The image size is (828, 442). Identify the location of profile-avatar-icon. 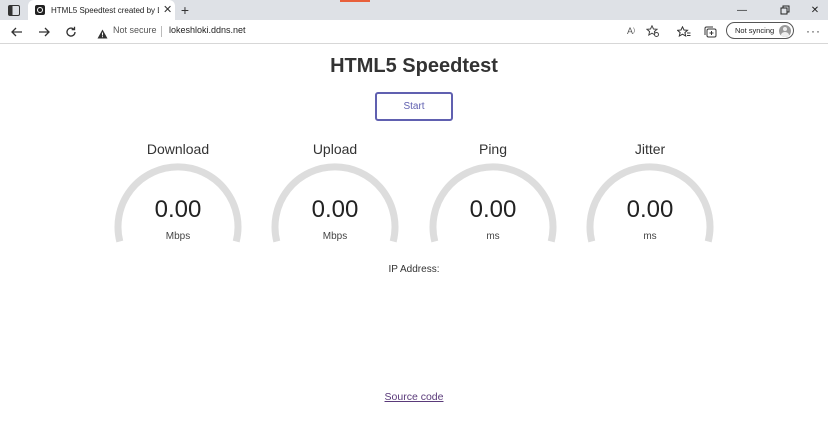
(785, 30).